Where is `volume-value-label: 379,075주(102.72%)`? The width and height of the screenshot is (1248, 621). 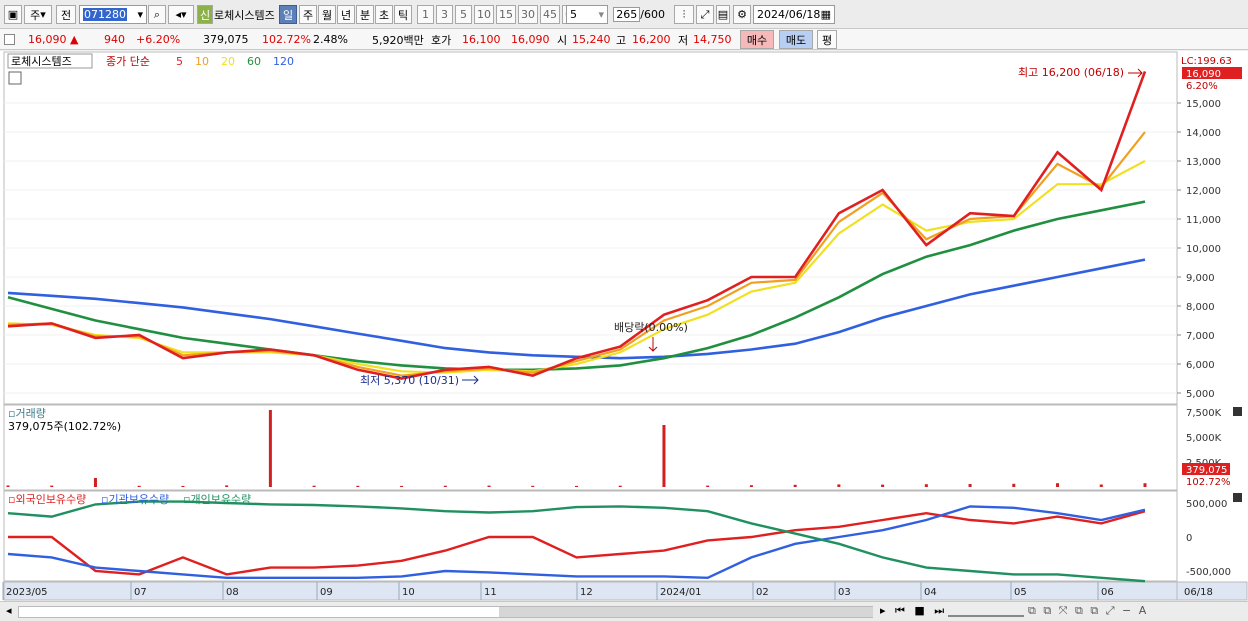 volume-value-label: 379,075주(102.72%) is located at coordinates (64, 426).